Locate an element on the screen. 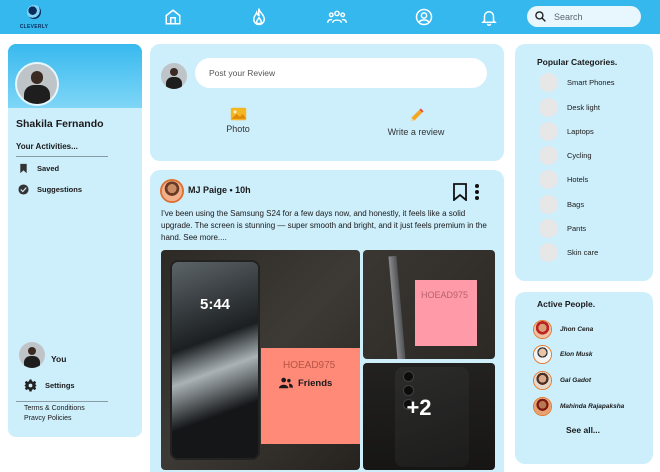 The image size is (660, 472). category-label: Bags is located at coordinates (576, 204).